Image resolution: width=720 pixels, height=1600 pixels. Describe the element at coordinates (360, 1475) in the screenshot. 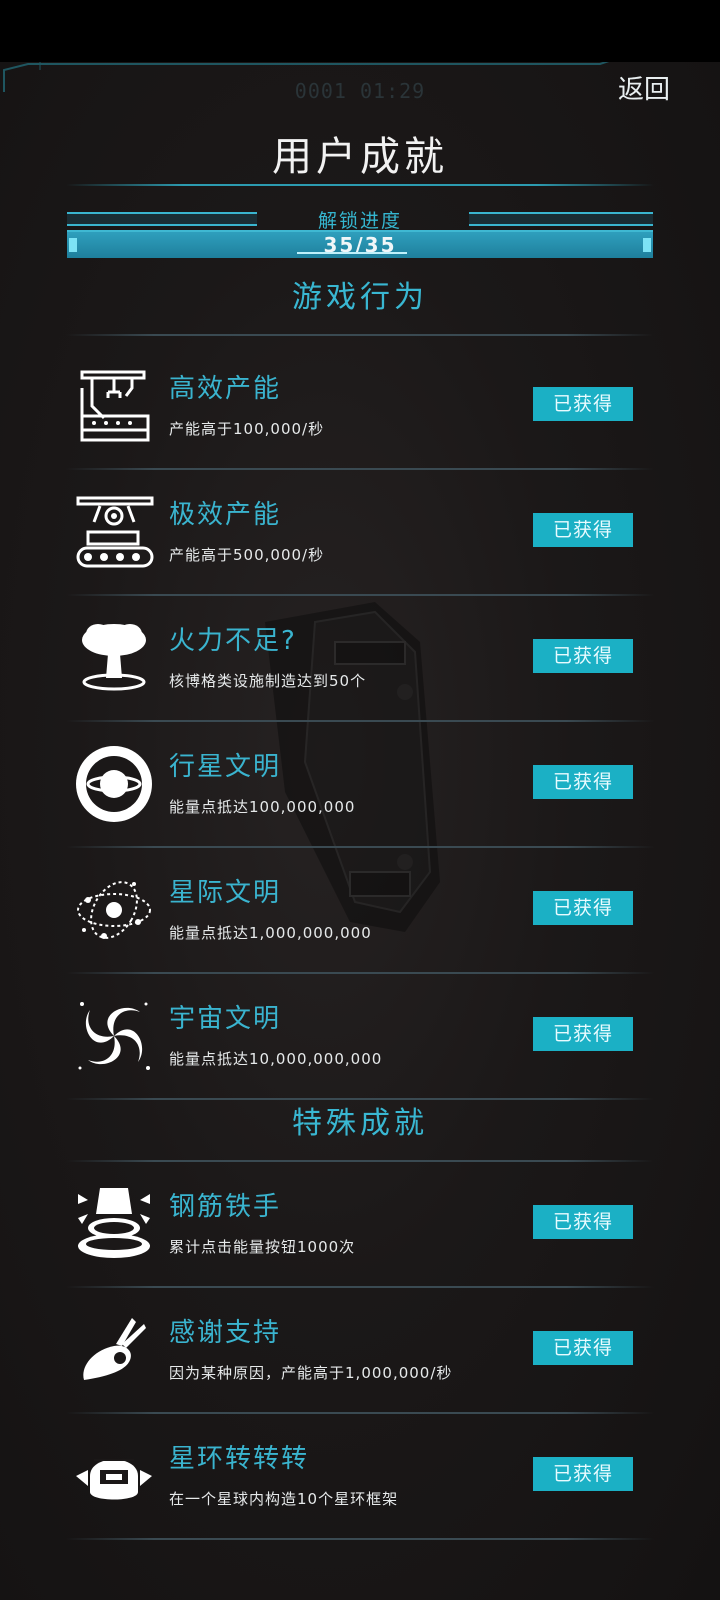

I see `achievement-item: 星环转转转 在一个星球内构造10个星环框架 已获得` at that location.